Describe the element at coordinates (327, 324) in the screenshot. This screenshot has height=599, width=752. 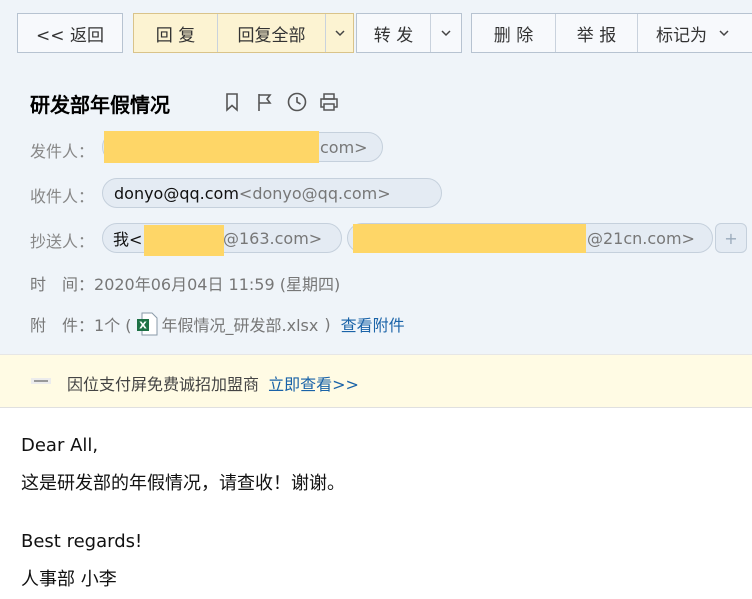
I see `attachment-close-paren: )` at that location.